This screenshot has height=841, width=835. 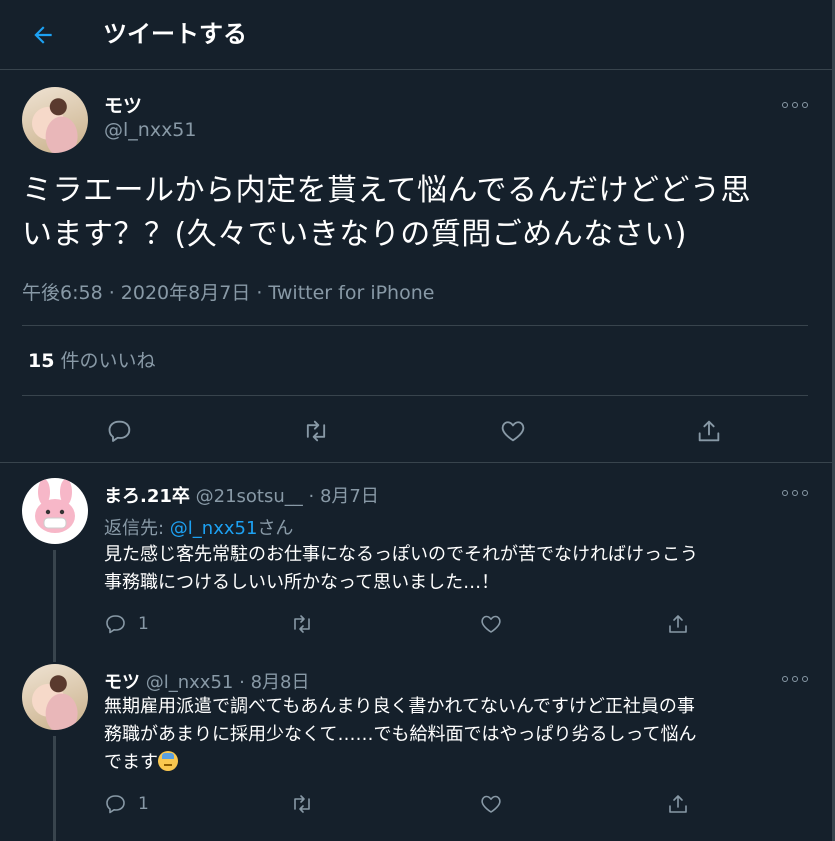 What do you see at coordinates (280, 682) in the screenshot?
I see `reply-date: 8月8日` at bounding box center [280, 682].